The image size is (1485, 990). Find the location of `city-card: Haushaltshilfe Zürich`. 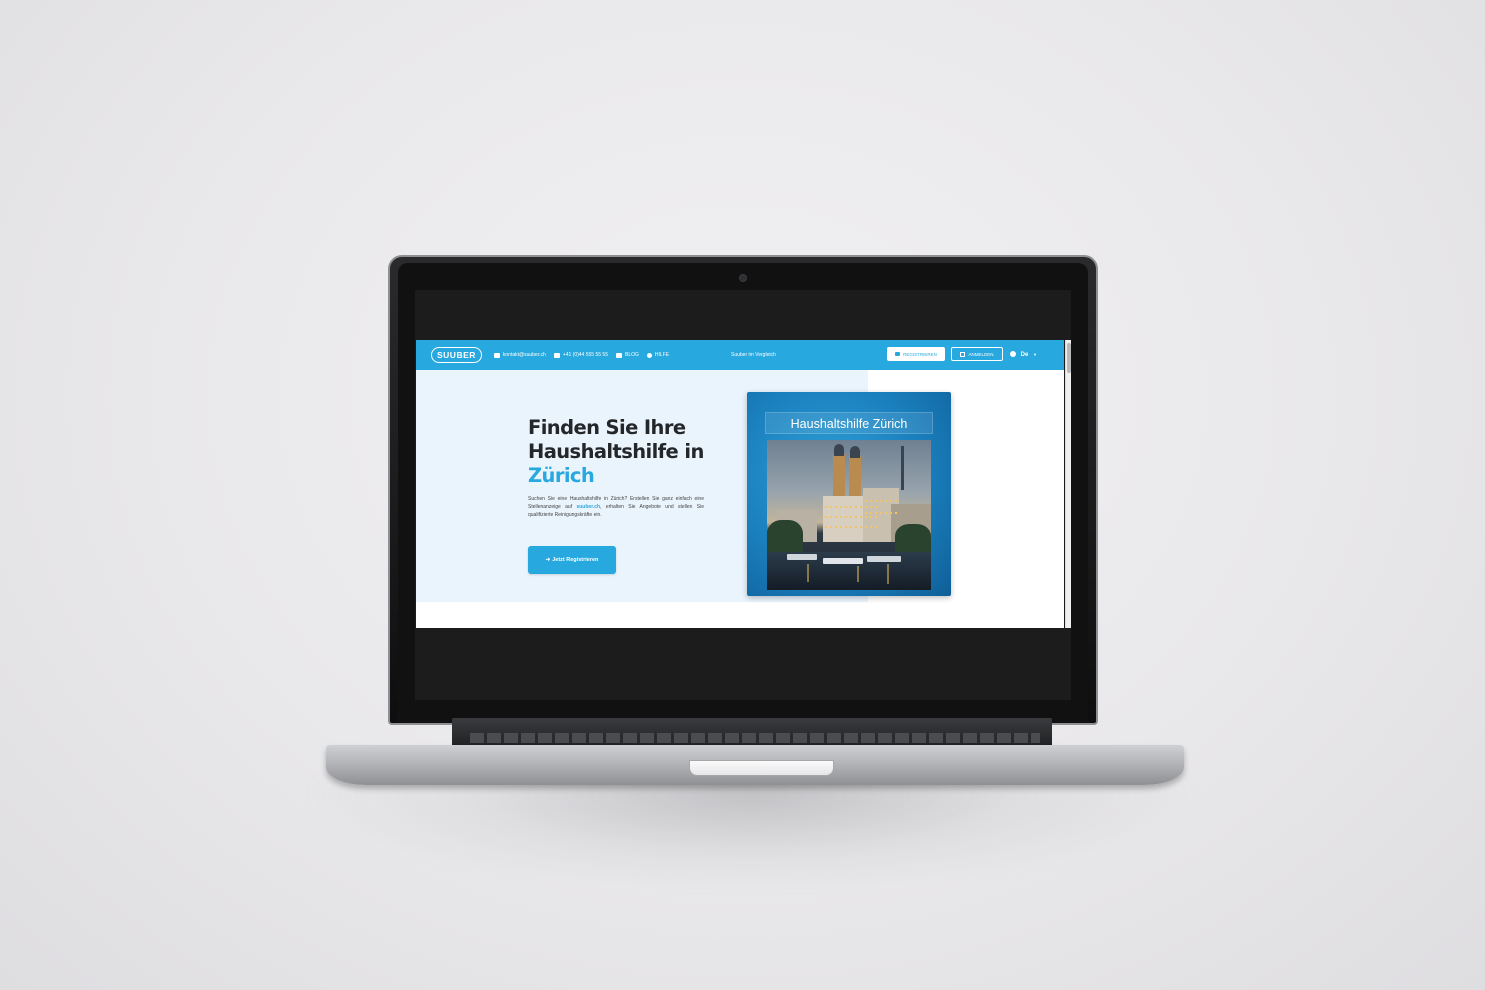

city-card: Haushaltshilfe Zürich is located at coordinates (849, 494).